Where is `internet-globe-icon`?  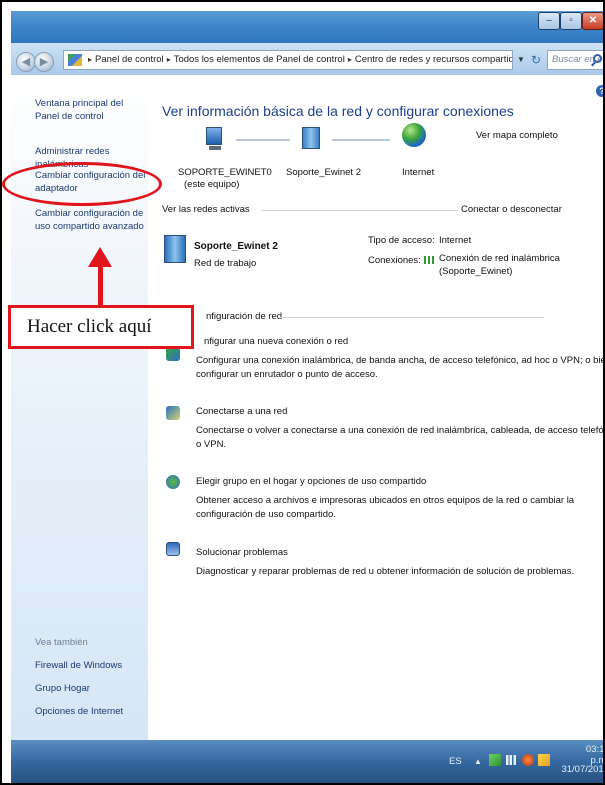 internet-globe-icon is located at coordinates (414, 135).